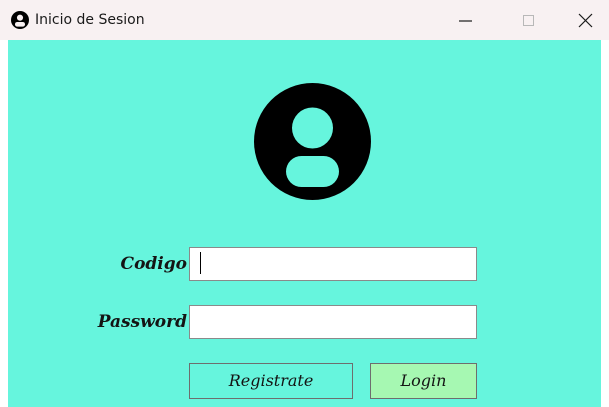 This screenshot has height=407, width=609. What do you see at coordinates (200, 263) in the screenshot?
I see `text-cursor` at bounding box center [200, 263].